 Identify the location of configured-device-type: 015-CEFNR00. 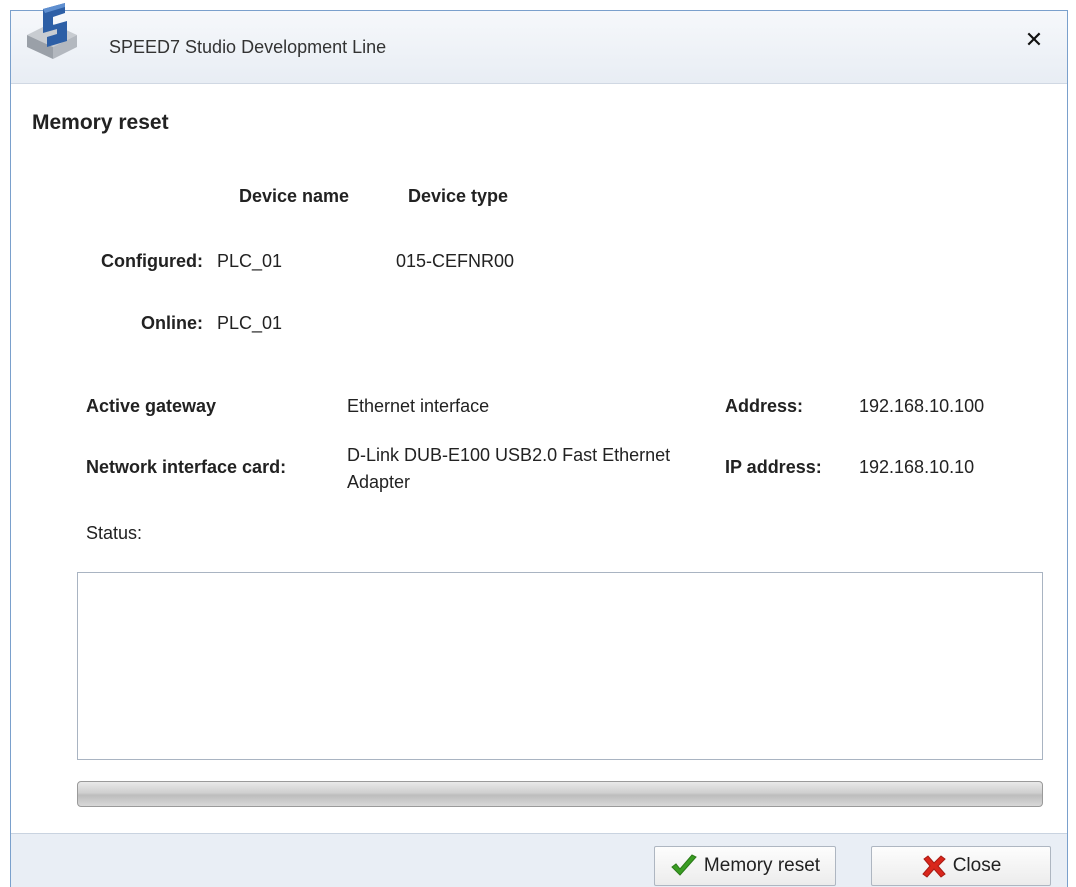
(455, 261).